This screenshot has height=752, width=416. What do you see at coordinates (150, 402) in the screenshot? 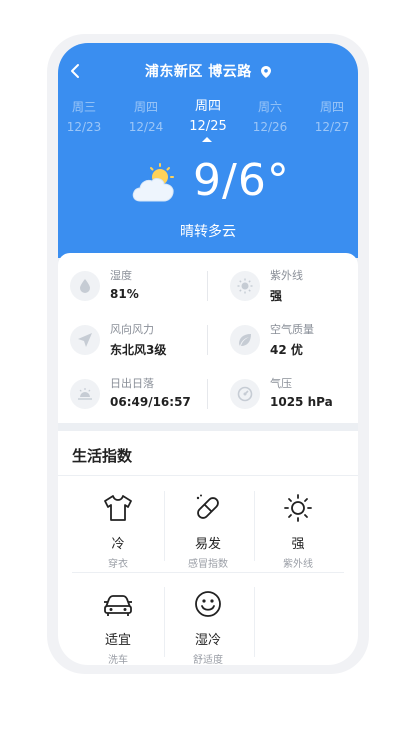
I see `detail-value: 06:49/16:57` at bounding box center [150, 402].